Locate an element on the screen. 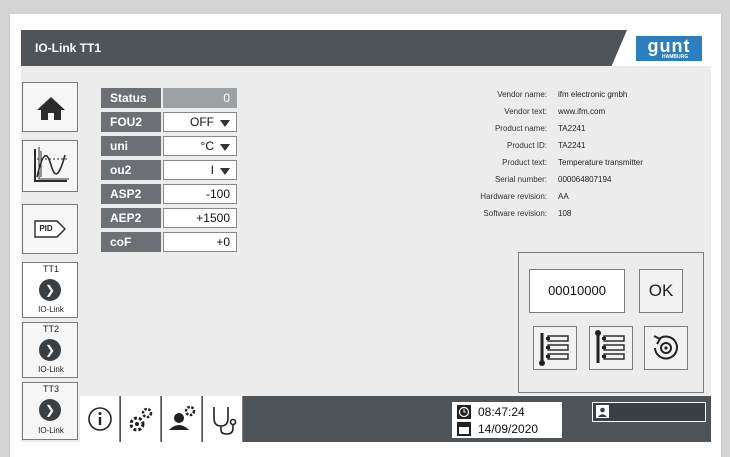  info-key: Serial number: is located at coordinates (520, 179).